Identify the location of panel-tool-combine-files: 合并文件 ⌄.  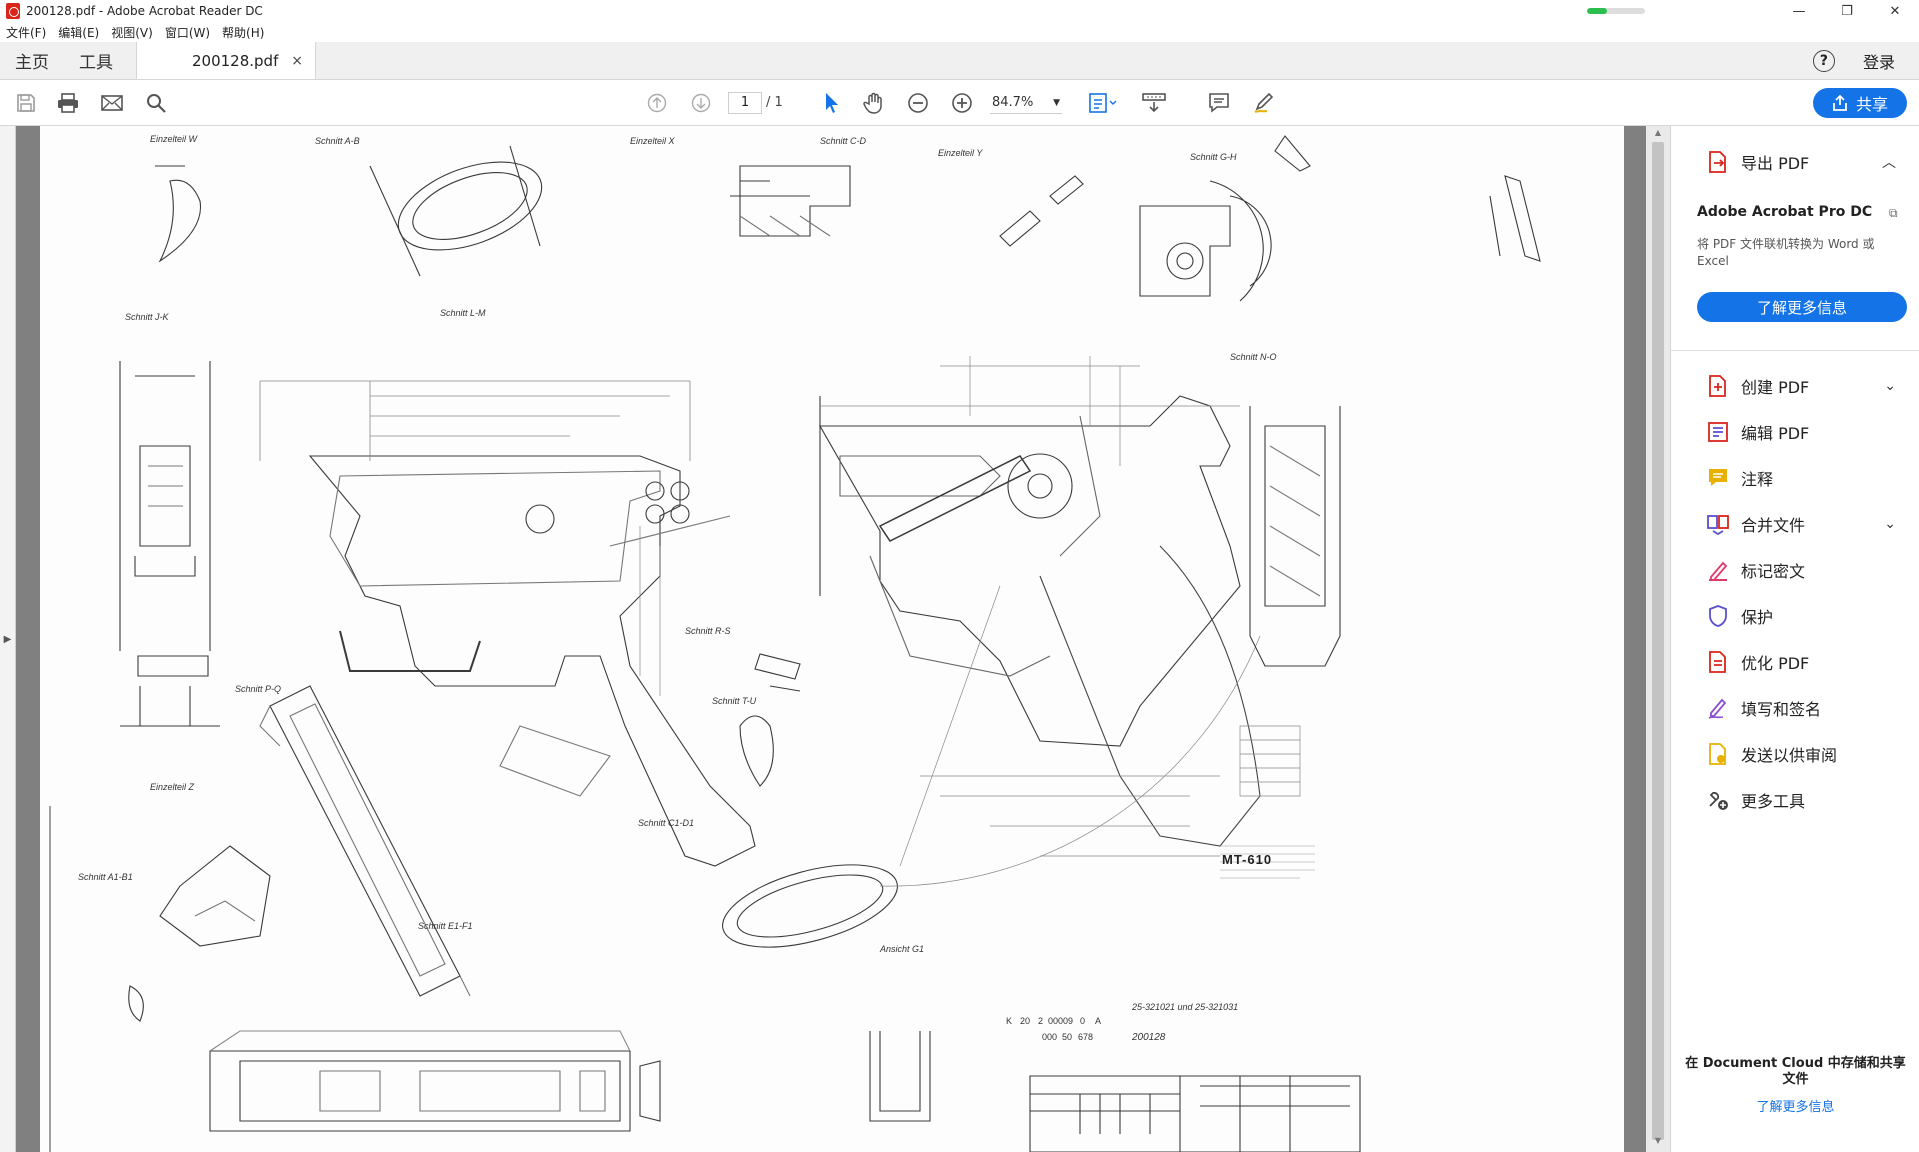
(1795, 524).